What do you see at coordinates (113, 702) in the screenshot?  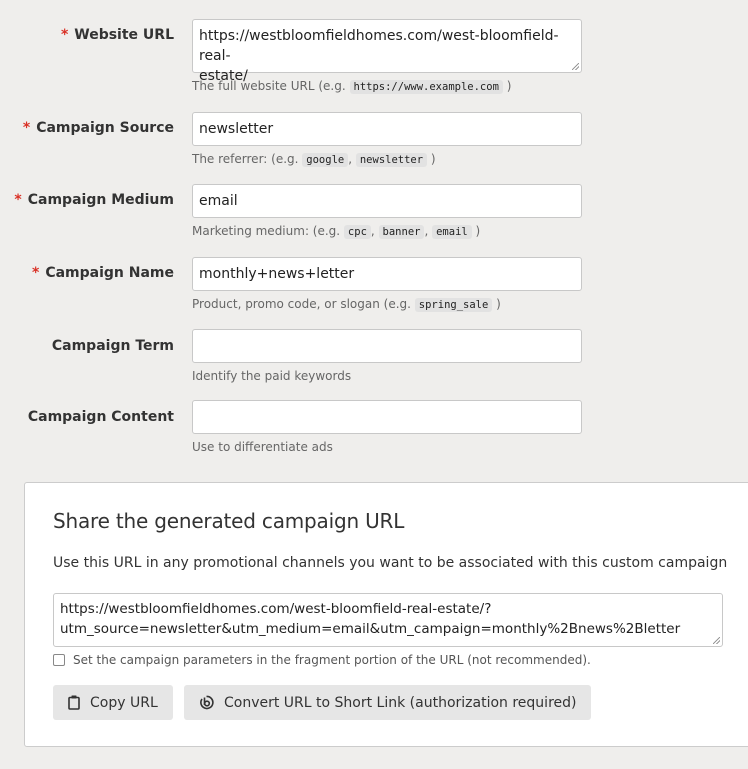 I see `copy-url-button: Copy URL` at bounding box center [113, 702].